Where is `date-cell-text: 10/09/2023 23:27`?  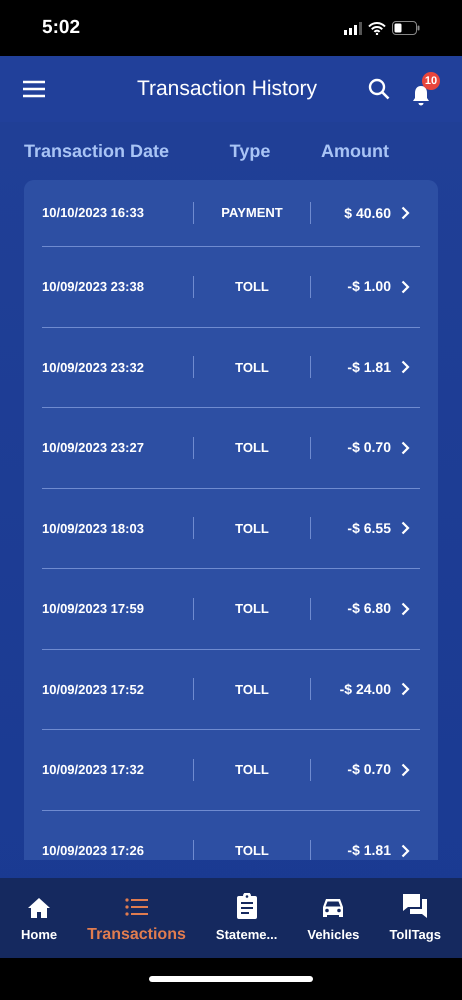 date-cell-text: 10/09/2023 23:27 is located at coordinates (93, 448).